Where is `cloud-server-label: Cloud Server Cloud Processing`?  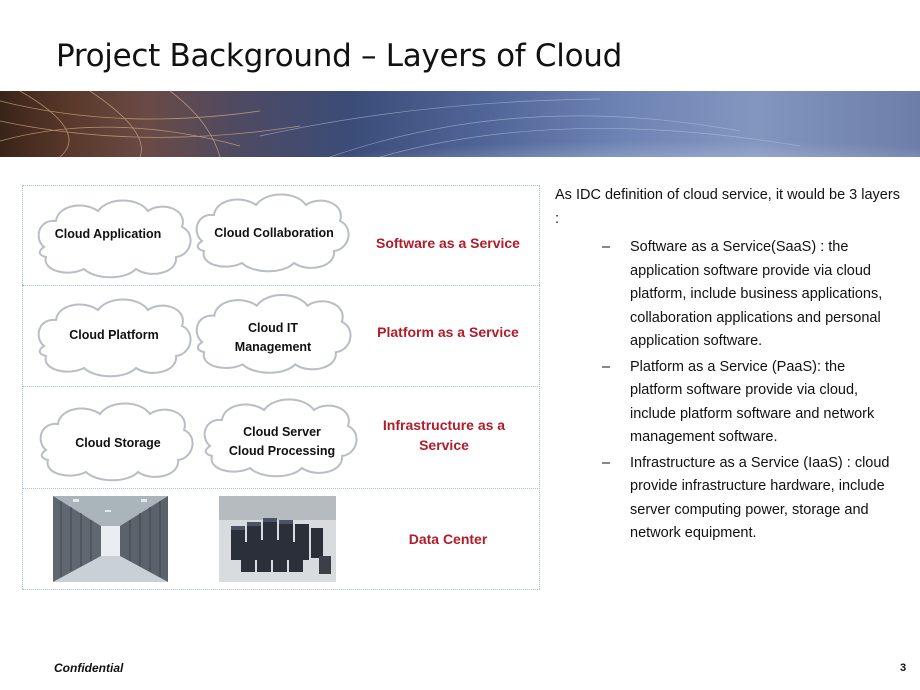 cloud-server-label: Cloud Server Cloud Processing is located at coordinates (282, 441).